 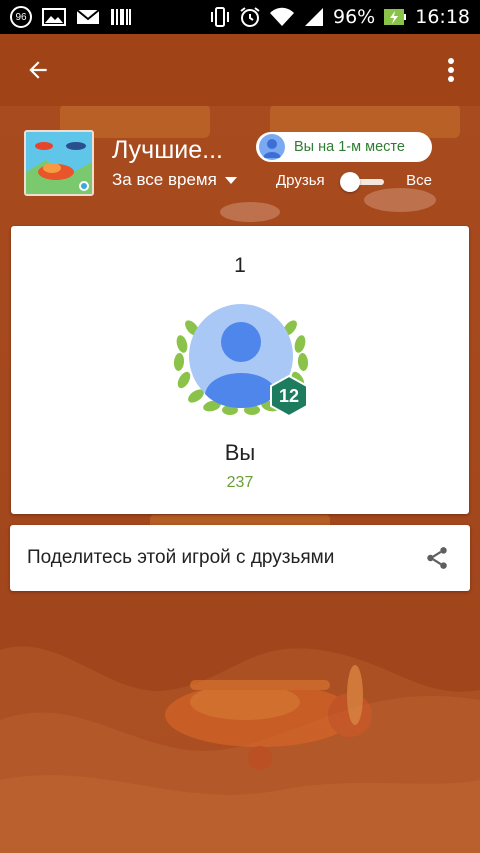 I want to click on barcode-icon, so click(x=121, y=17).